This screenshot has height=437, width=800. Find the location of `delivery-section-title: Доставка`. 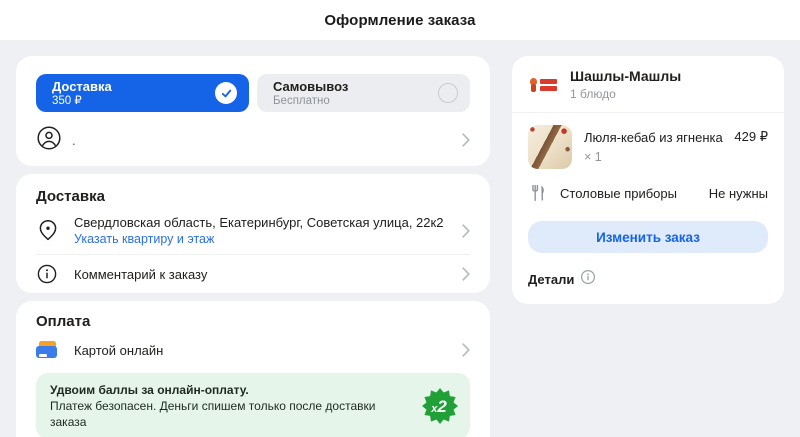

delivery-section-title: Доставка is located at coordinates (70, 196).